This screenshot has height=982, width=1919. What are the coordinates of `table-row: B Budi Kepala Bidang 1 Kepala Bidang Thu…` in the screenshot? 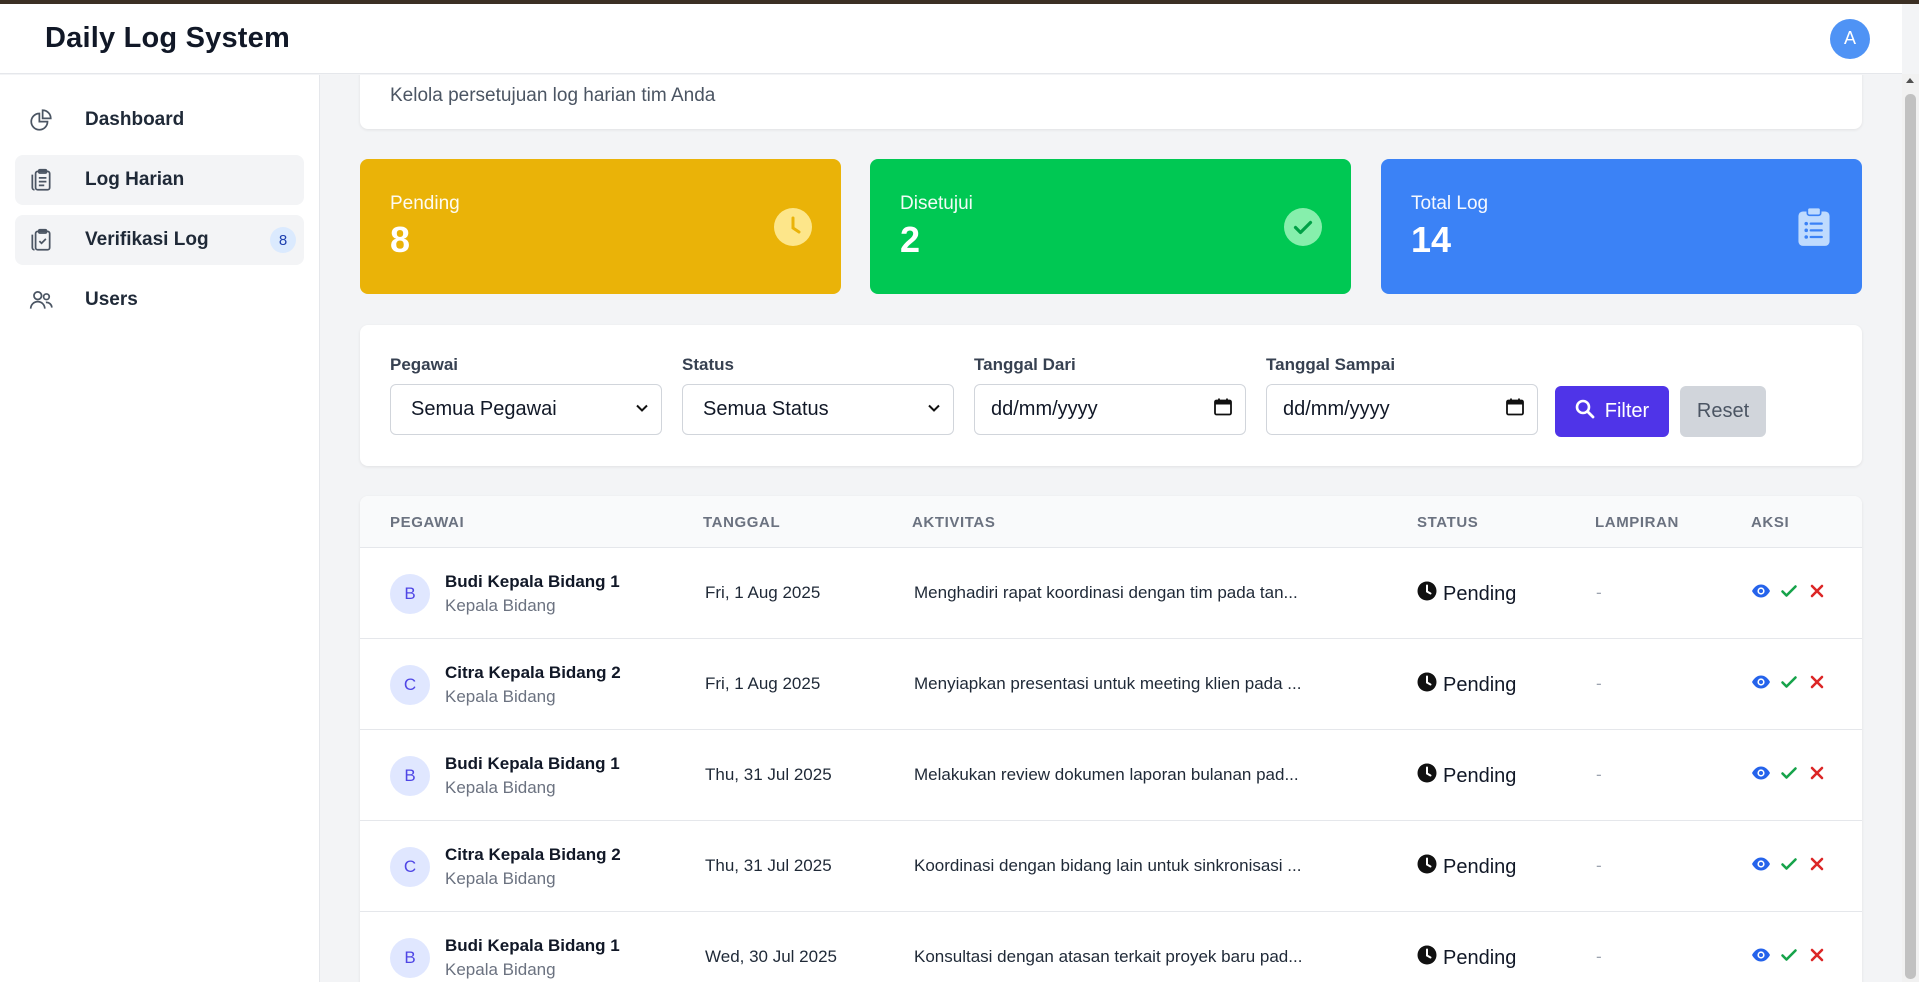 It's located at (1111, 775).